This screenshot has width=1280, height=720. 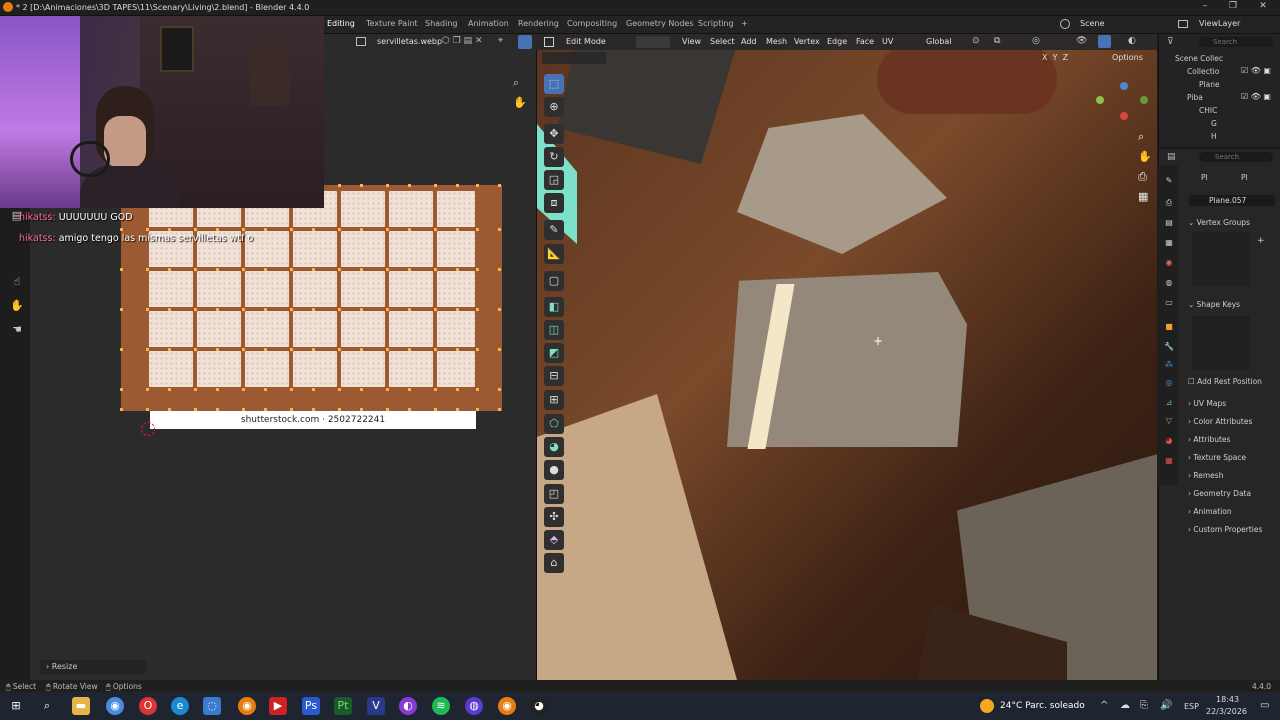 I want to click on menu-face: Face, so click(x=865, y=41).